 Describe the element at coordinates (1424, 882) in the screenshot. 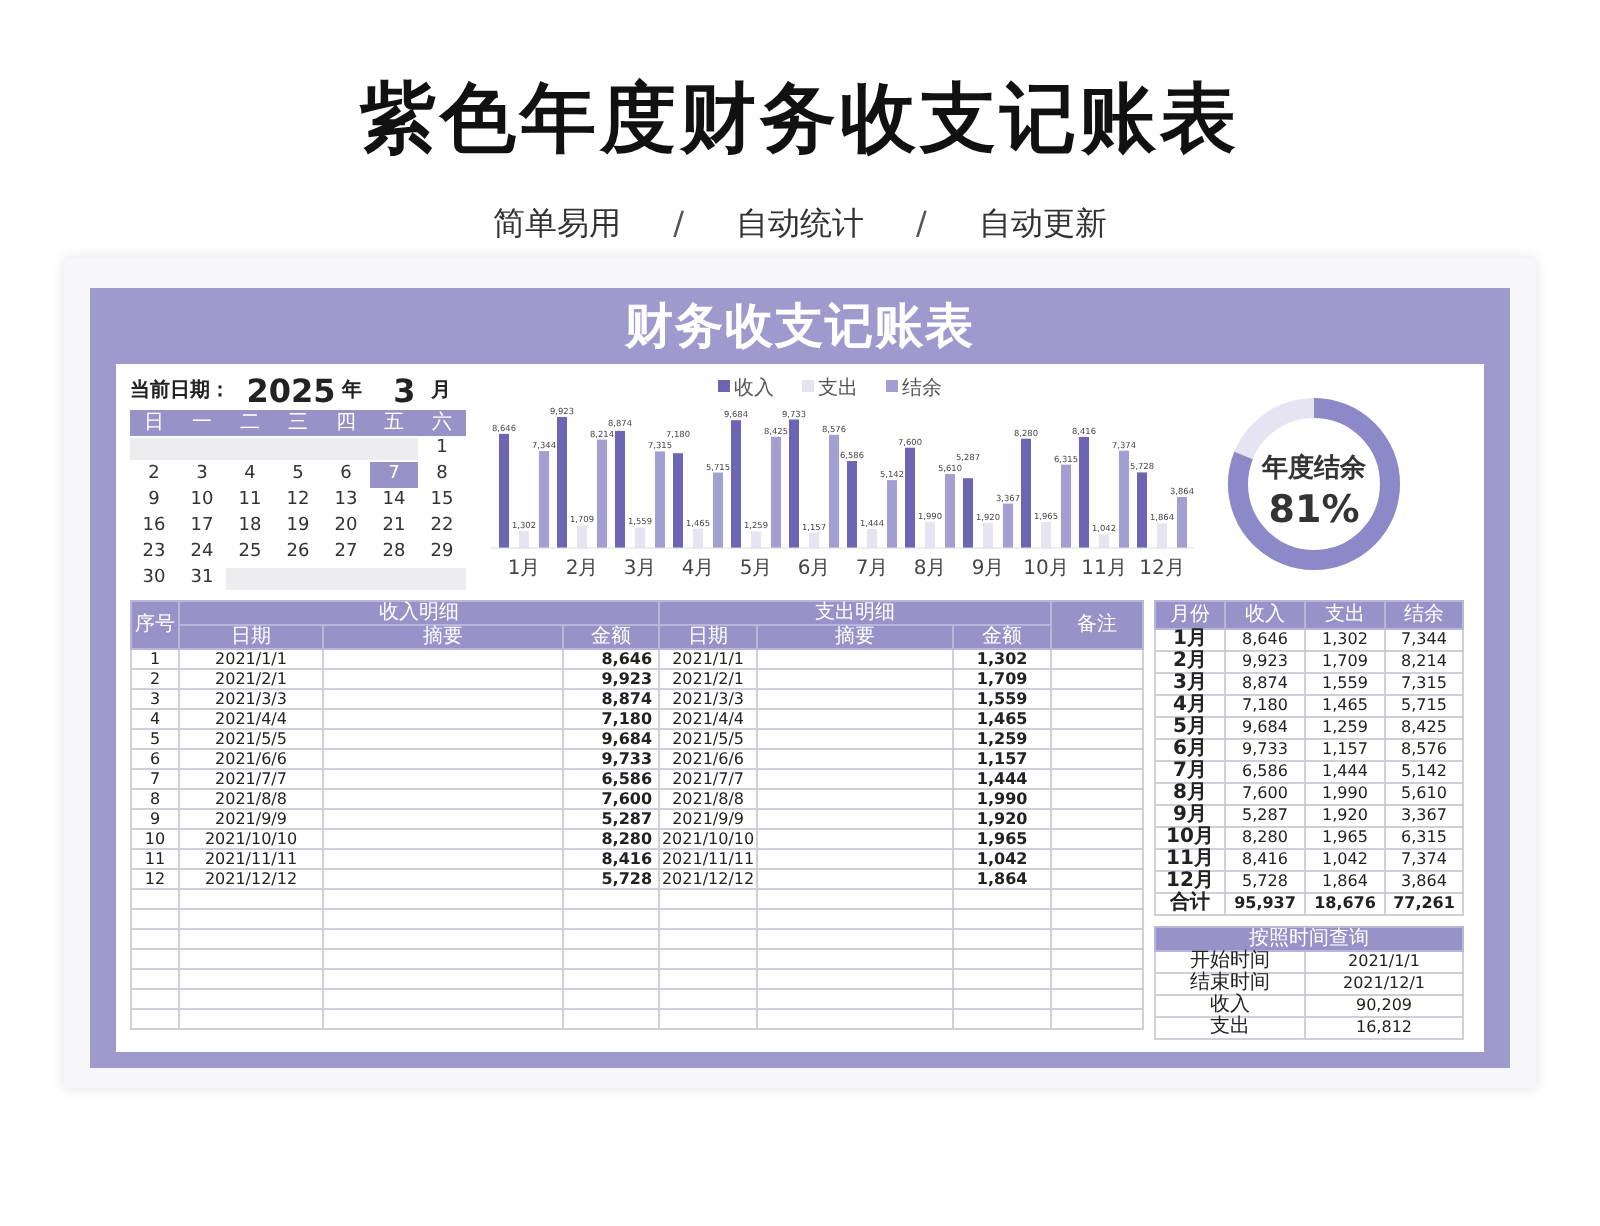

I see `table-cell: 3,864` at that location.